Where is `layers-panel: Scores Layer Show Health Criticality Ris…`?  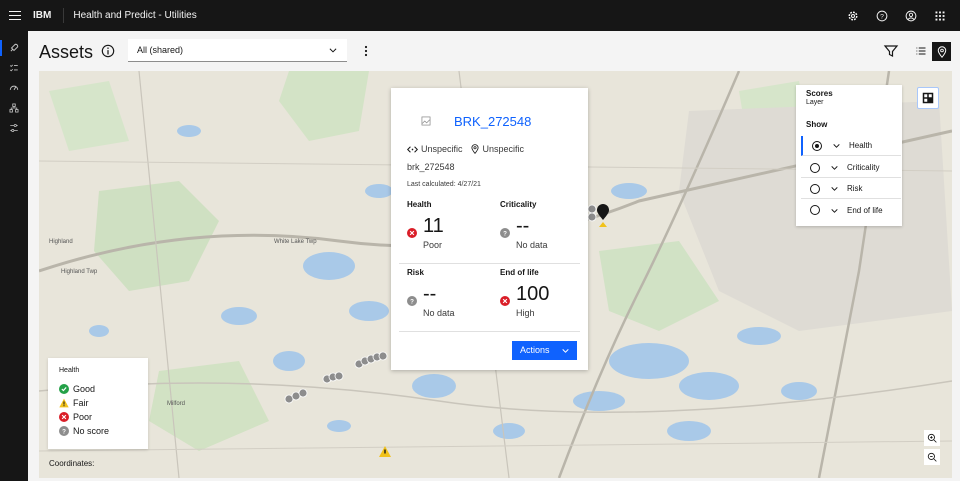
layers-panel: Scores Layer Show Health Criticality Ris… is located at coordinates (849, 155).